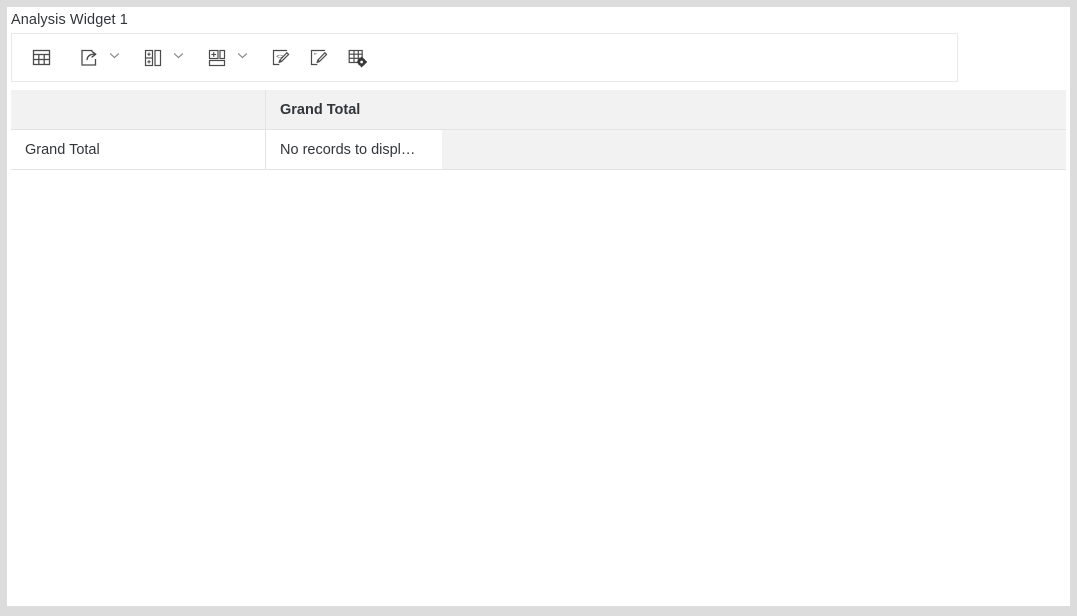  I want to click on export-icon, so click(89, 58).